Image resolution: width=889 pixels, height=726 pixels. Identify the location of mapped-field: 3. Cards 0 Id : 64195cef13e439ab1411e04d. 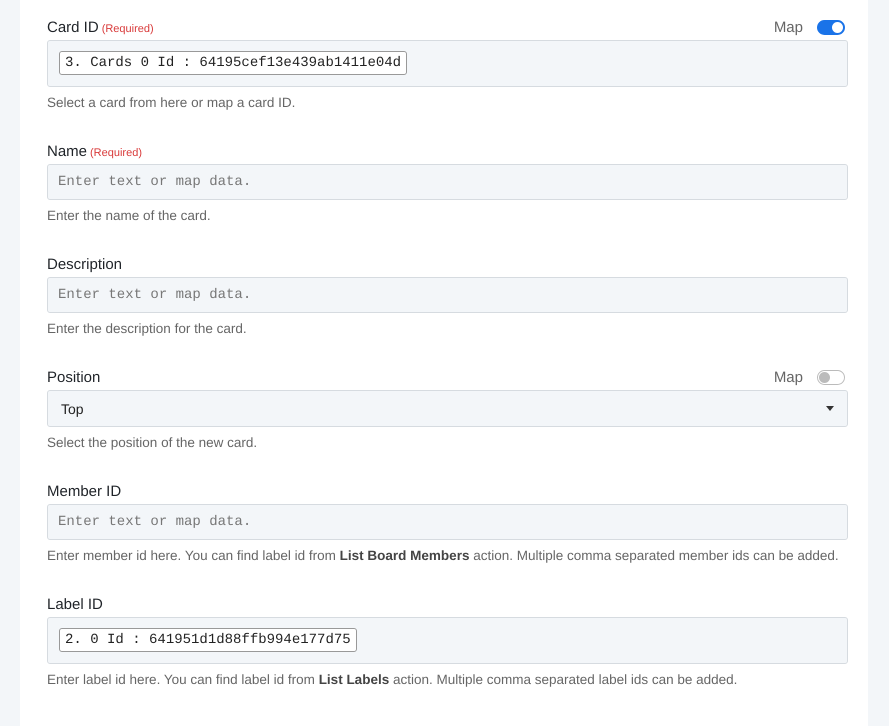
(447, 63).